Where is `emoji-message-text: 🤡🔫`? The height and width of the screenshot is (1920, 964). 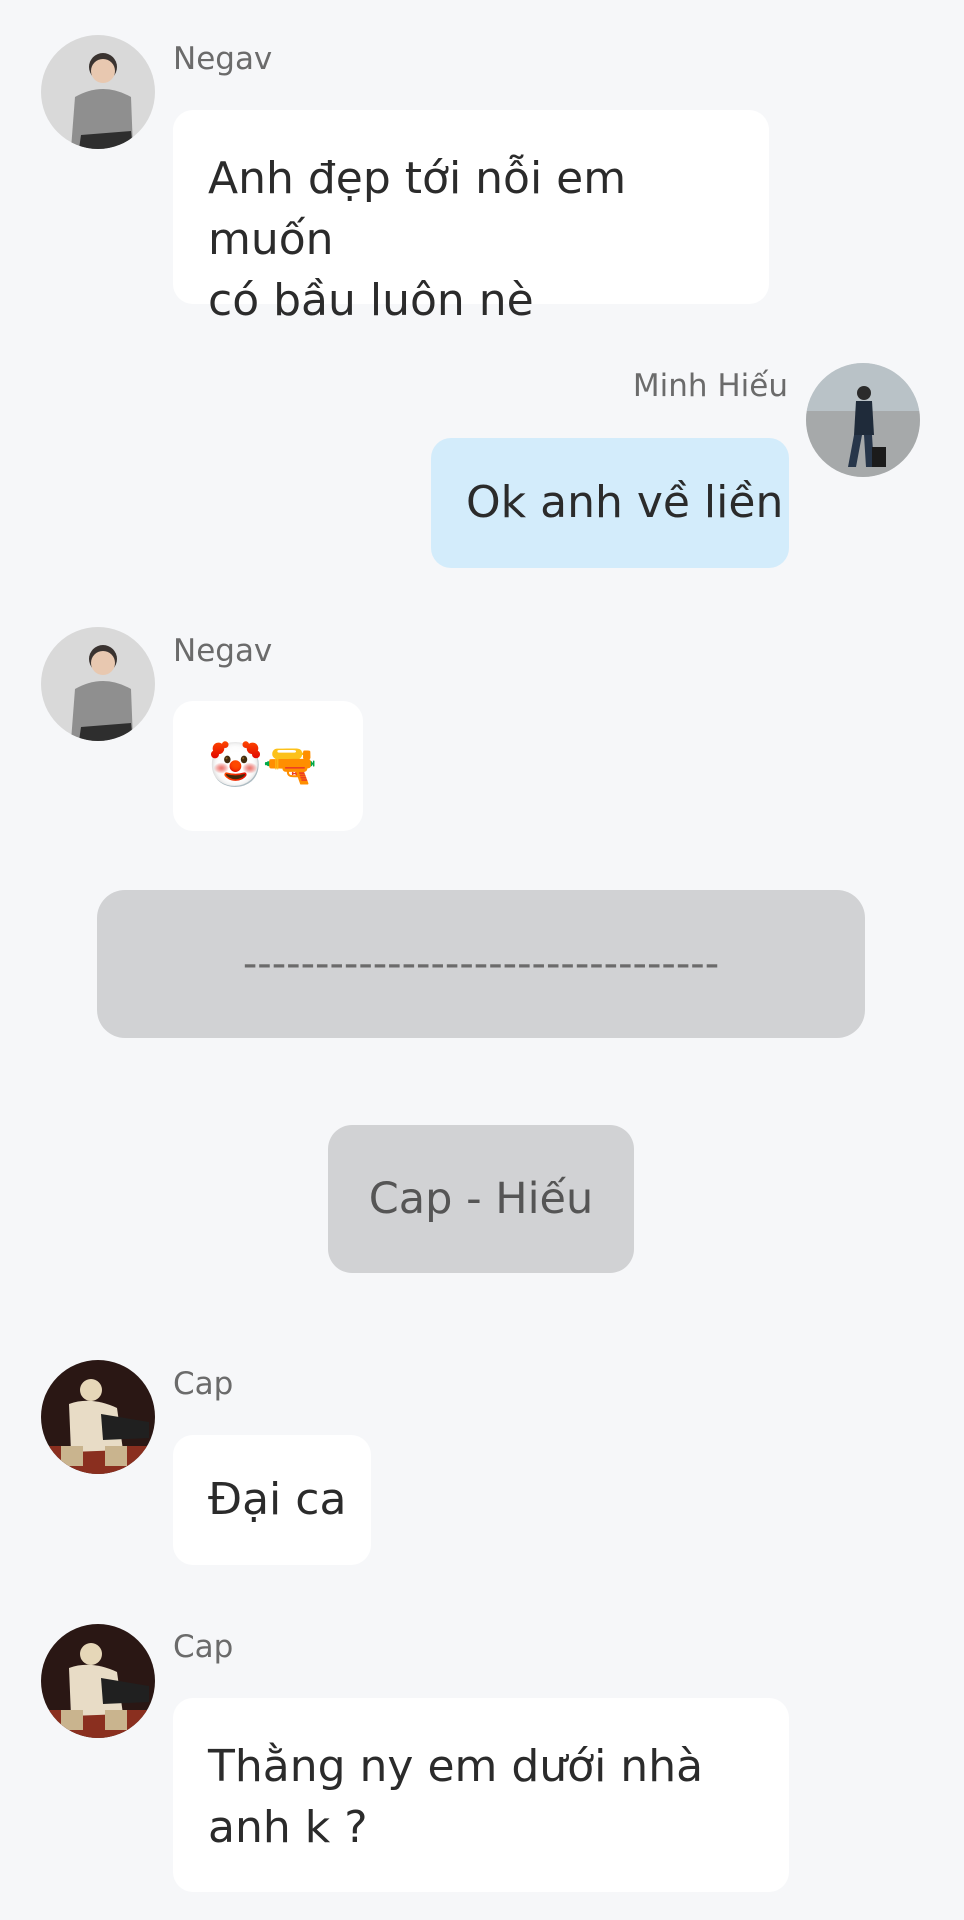 emoji-message-text: 🤡🔫 is located at coordinates (263, 765).